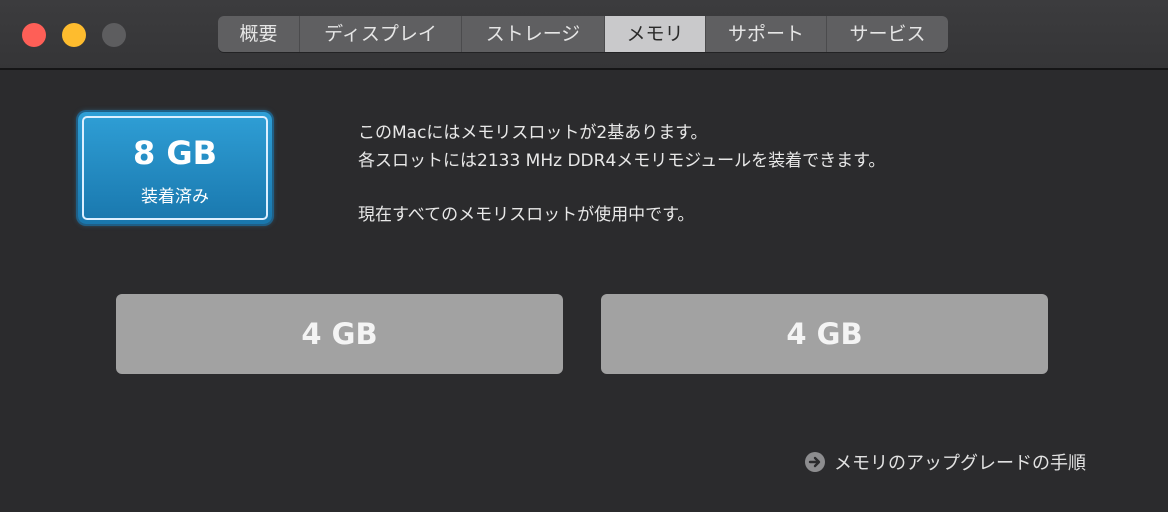  What do you see at coordinates (526, 215) in the screenshot?
I see `slot-usage-text: 現在すべてのメモリスロットが使用中です。` at bounding box center [526, 215].